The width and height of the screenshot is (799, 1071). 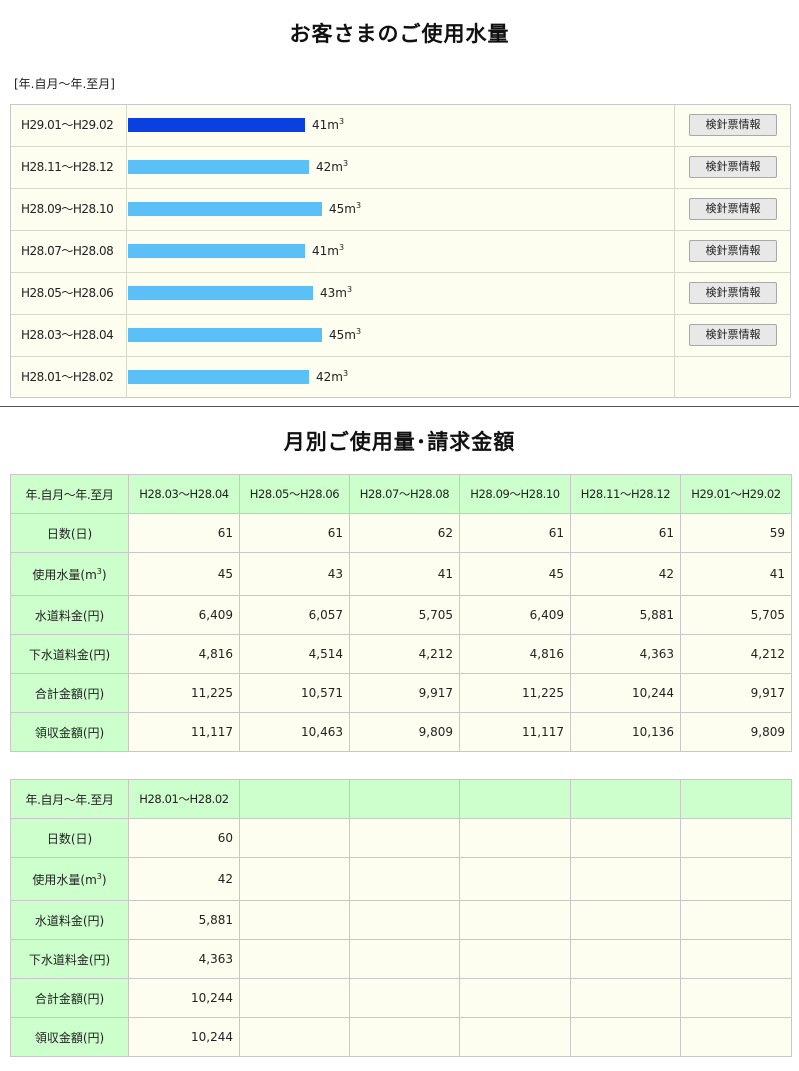 I want to click on usage-amount-value: 41, so click(x=320, y=251).